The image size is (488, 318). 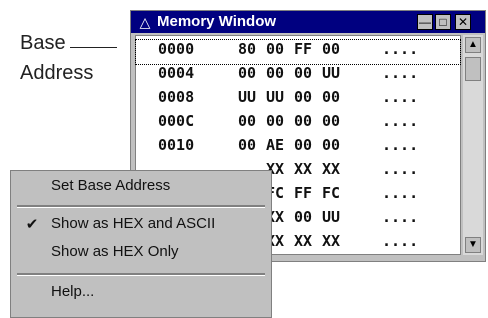 What do you see at coordinates (176, 145) in the screenshot?
I see `memory-address: 0010` at bounding box center [176, 145].